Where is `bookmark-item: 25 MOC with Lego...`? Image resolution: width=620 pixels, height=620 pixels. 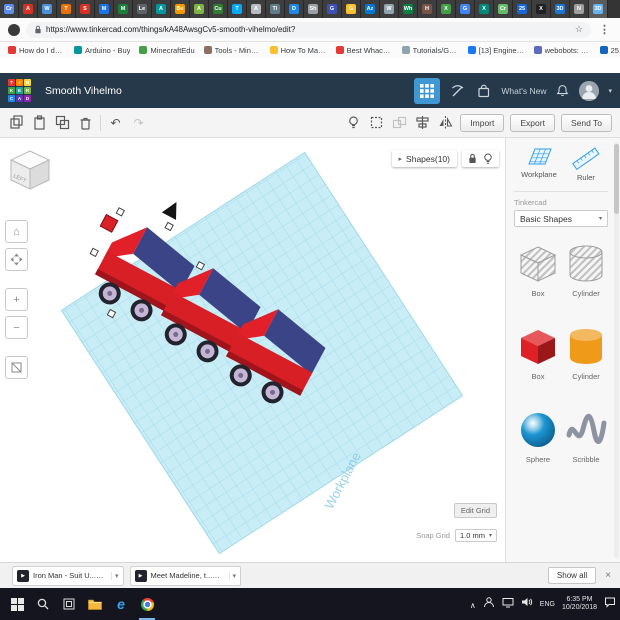
bookmark-item: 25 MOC with Lego... is located at coordinates (609, 50).